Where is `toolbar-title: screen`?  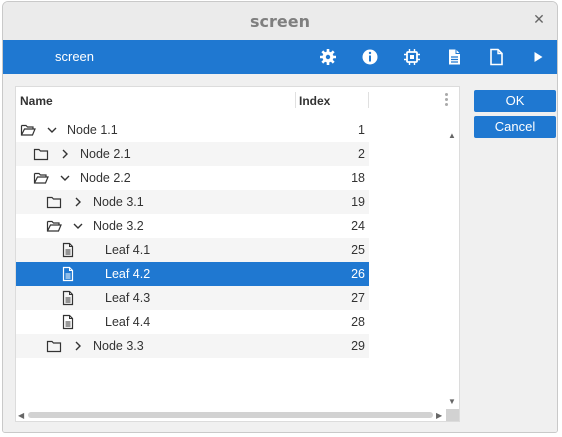
toolbar-title: screen is located at coordinates (75, 56).